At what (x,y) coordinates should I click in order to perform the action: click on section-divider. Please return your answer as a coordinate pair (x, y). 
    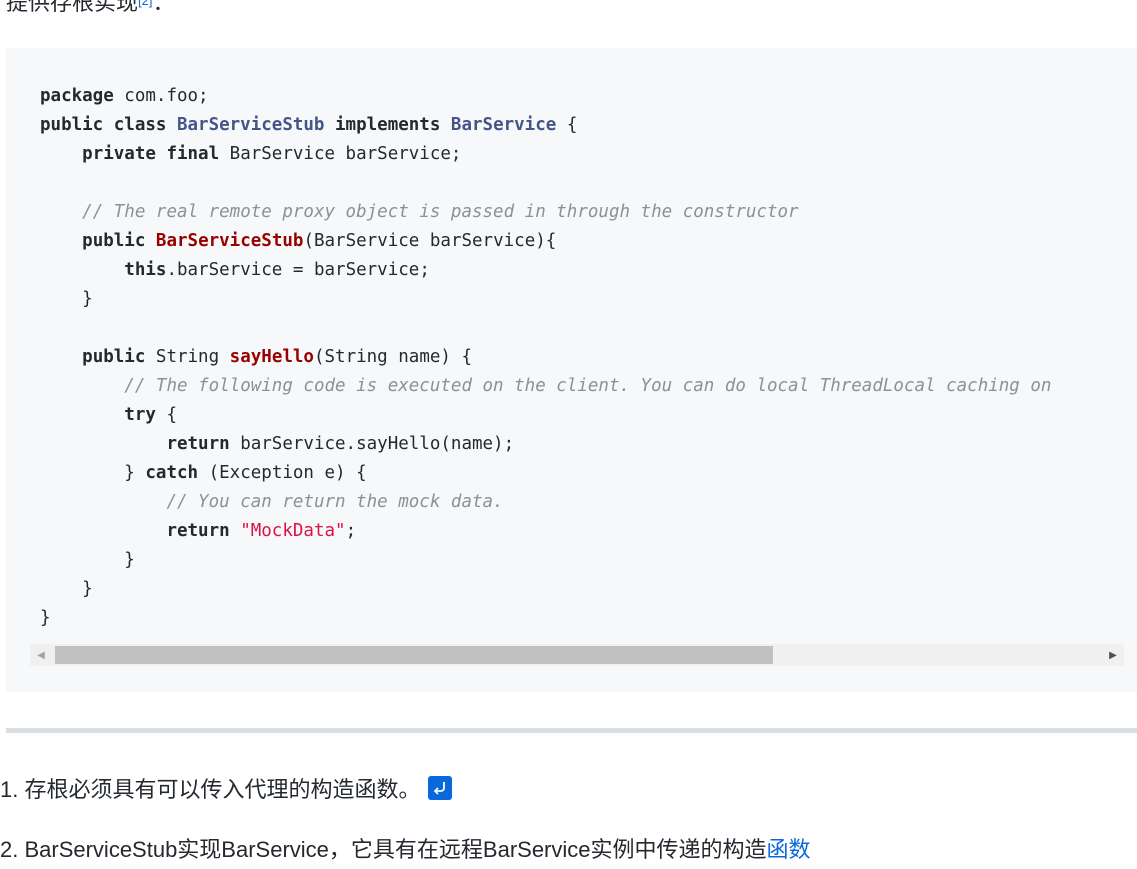
    Looking at the image, I should click on (571, 730).